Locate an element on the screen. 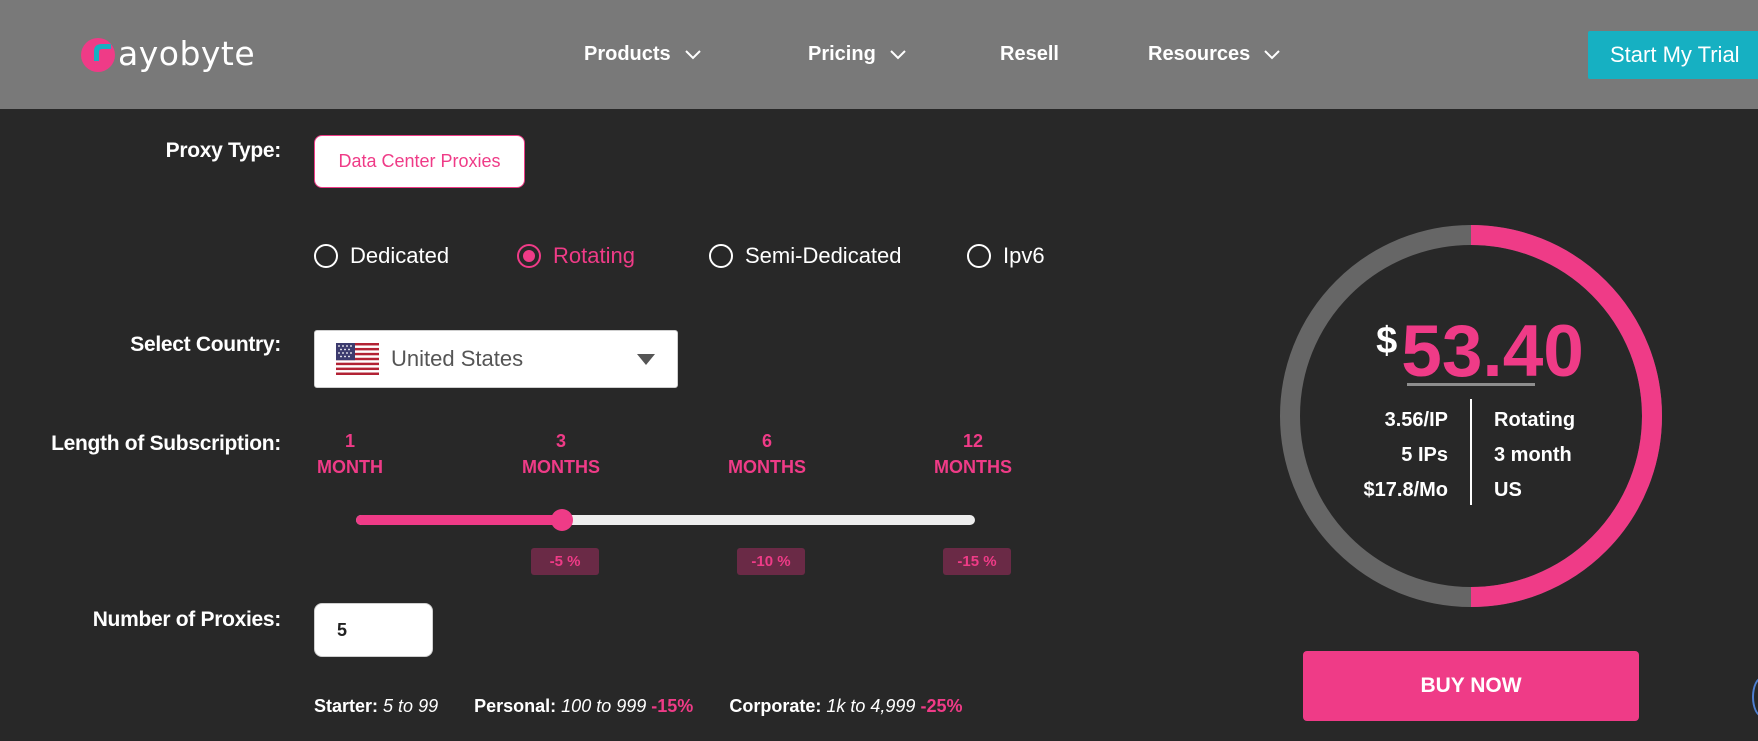 This screenshot has height=741, width=1758. subscription-label: Length of Subscription: is located at coordinates (166, 443).